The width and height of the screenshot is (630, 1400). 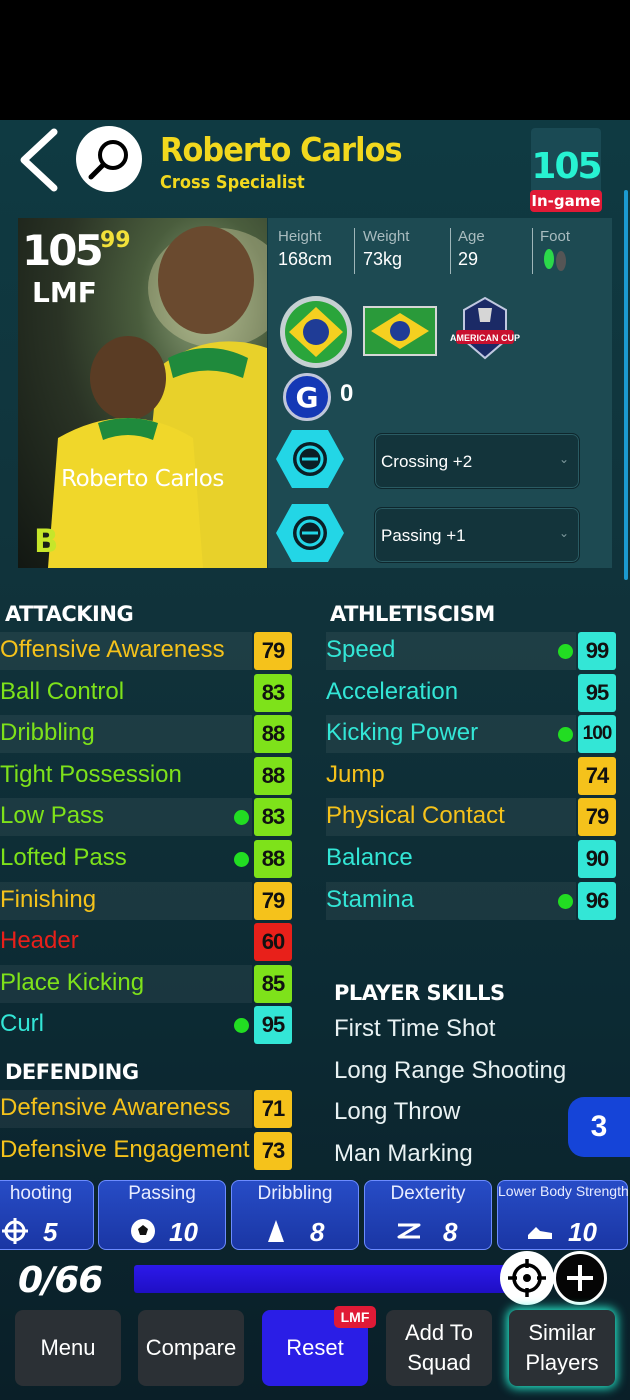 What do you see at coordinates (355, 774) in the screenshot?
I see `stat-name: Jump` at bounding box center [355, 774].